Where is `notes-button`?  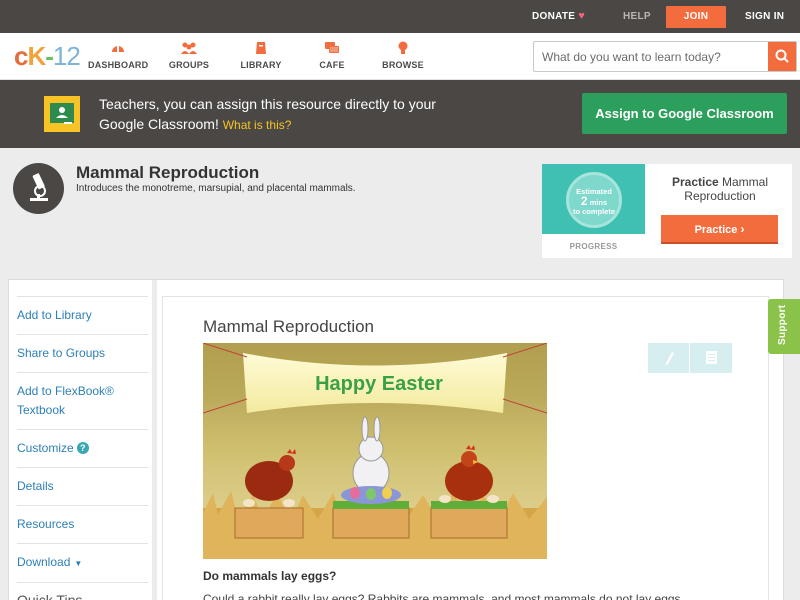
notes-button is located at coordinates (711, 358).